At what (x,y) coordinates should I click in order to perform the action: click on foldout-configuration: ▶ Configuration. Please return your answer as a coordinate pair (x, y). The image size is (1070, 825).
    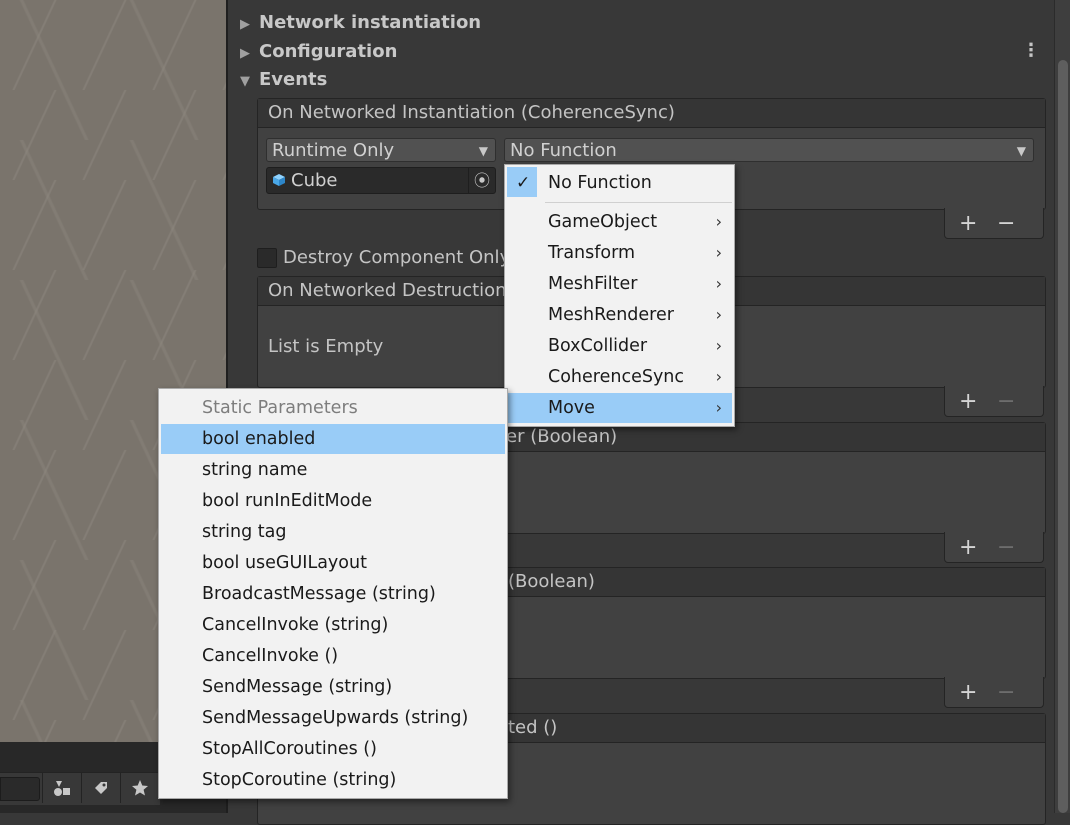
    Looking at the image, I should click on (318, 52).